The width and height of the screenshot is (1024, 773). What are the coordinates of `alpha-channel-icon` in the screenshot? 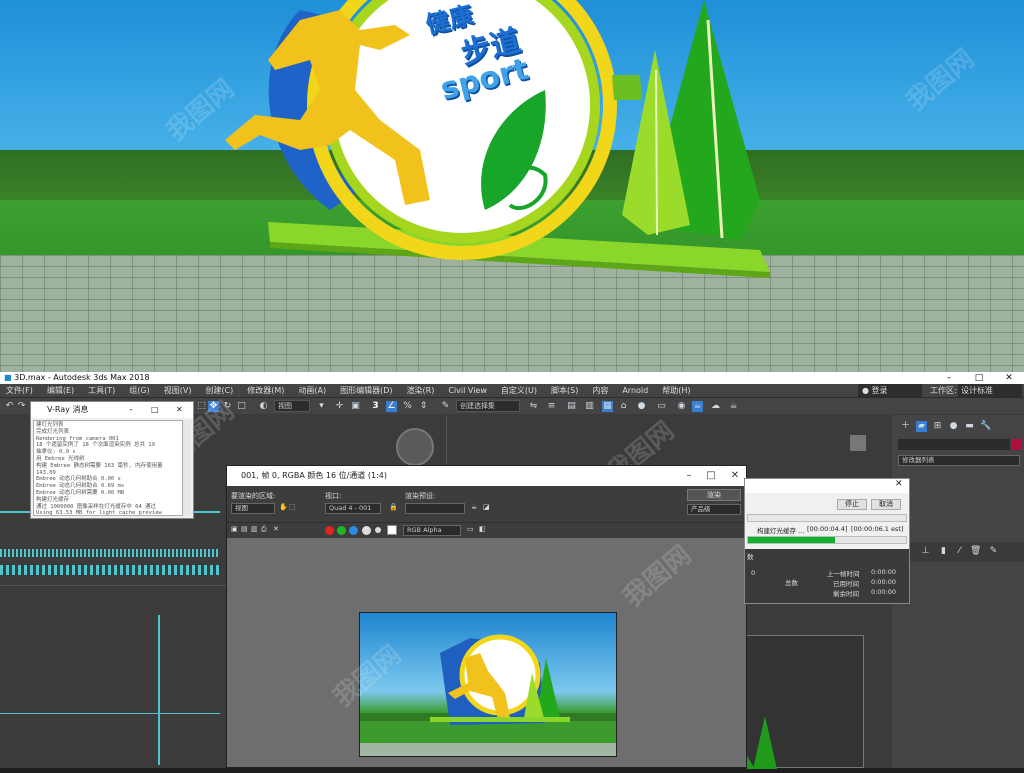 It's located at (366, 530).